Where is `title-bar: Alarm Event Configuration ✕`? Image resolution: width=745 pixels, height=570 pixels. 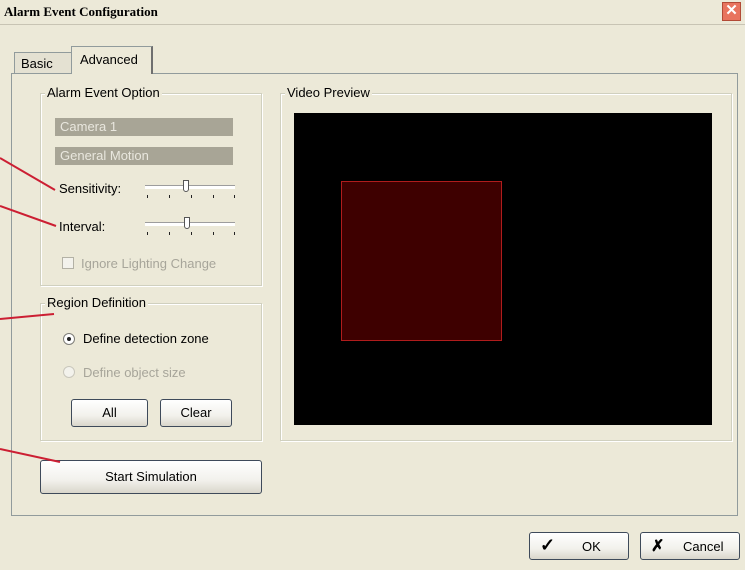 title-bar: Alarm Event Configuration ✕ is located at coordinates (372, 12).